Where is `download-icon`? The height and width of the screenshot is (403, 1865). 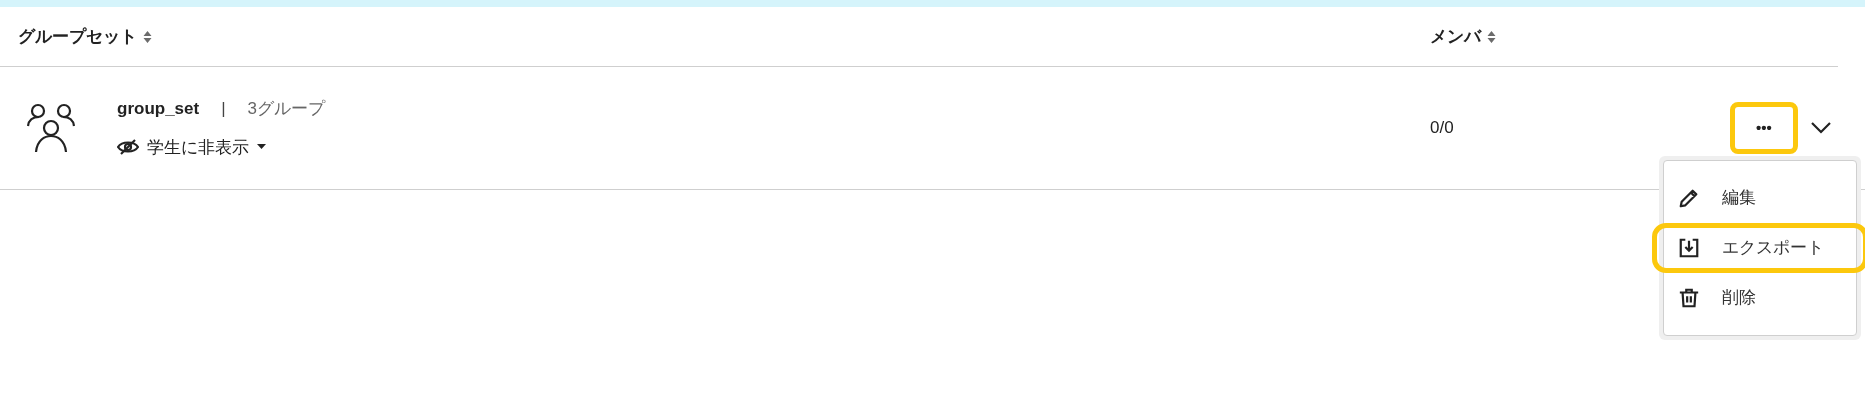 download-icon is located at coordinates (1689, 248).